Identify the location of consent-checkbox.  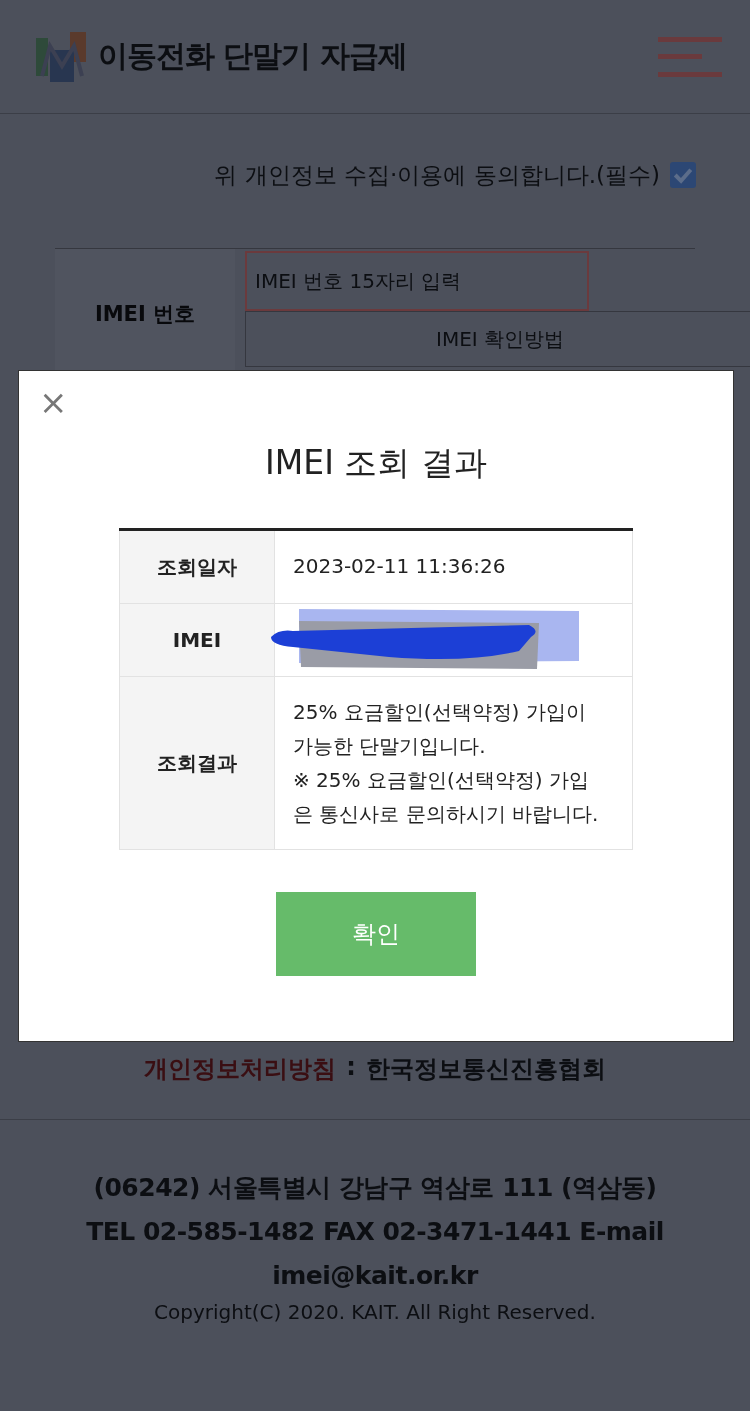
(683, 175).